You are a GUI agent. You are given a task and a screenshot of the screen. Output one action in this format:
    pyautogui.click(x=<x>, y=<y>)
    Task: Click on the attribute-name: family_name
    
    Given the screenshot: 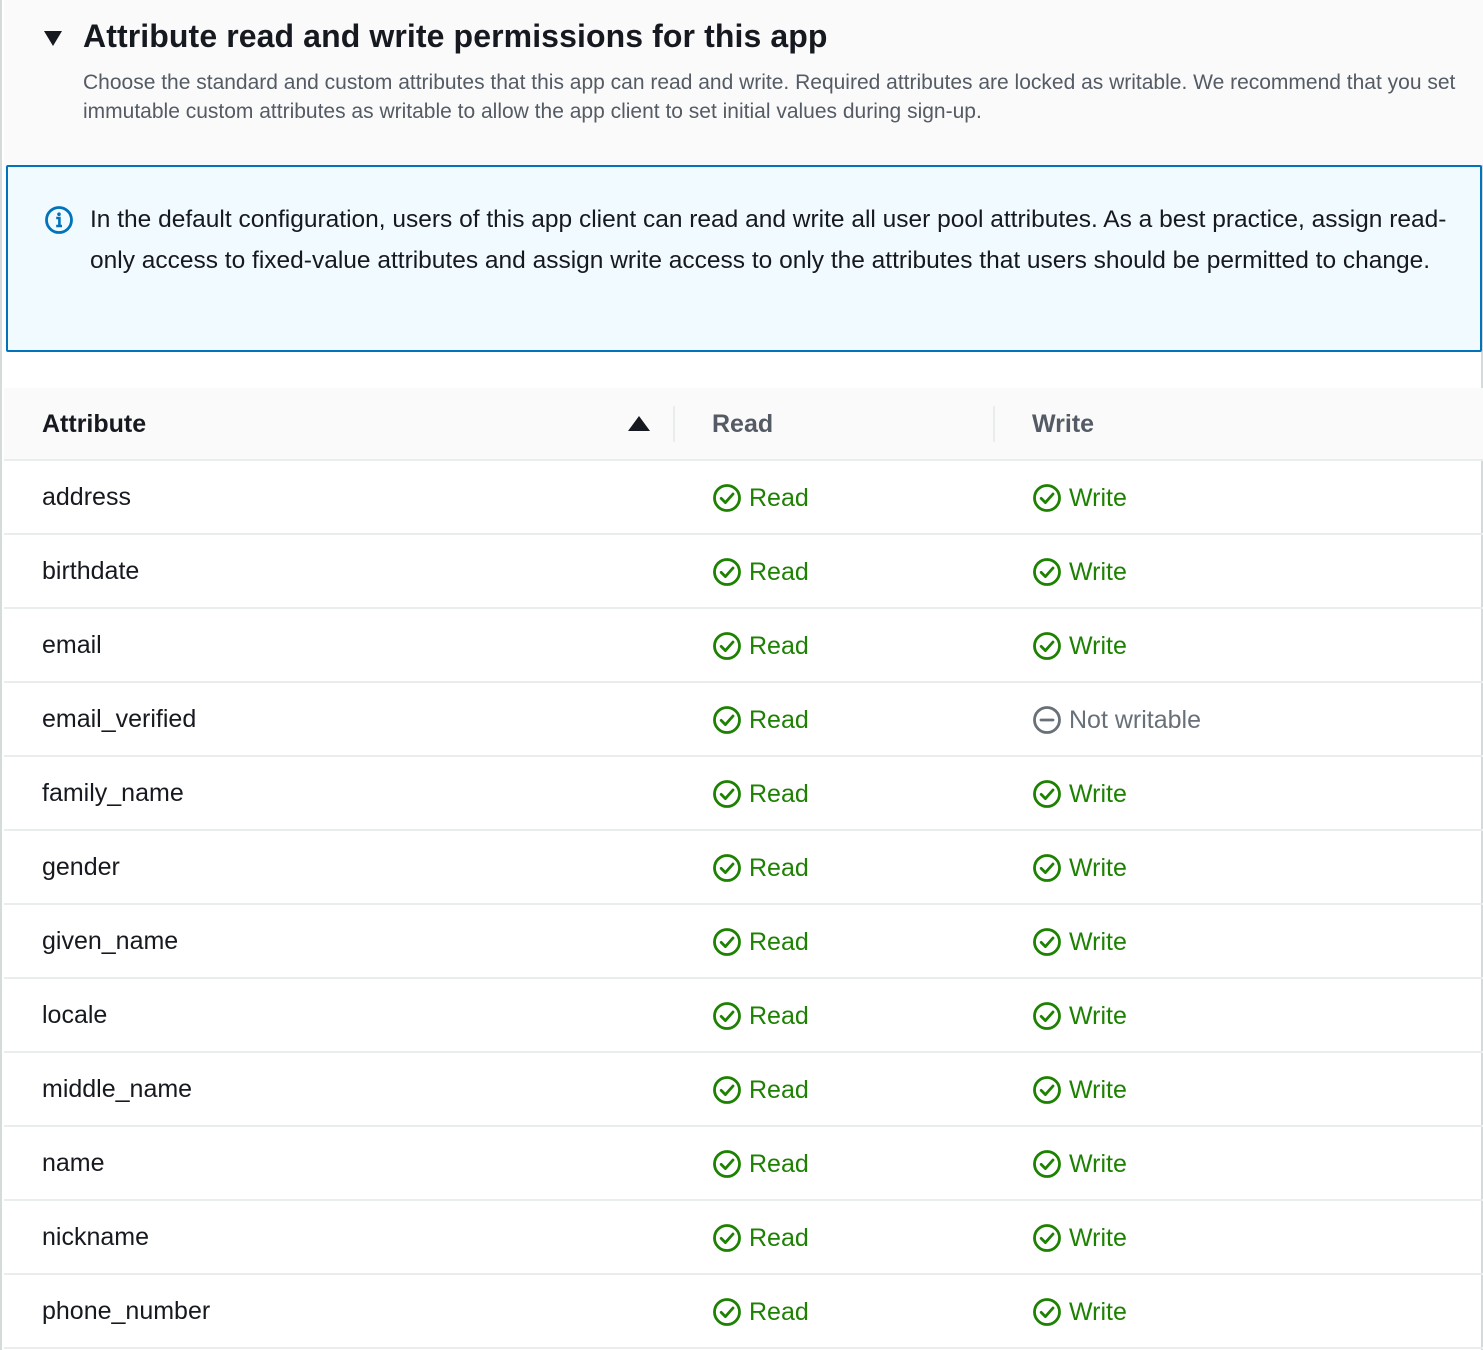 What is the action you would take?
    pyautogui.click(x=113, y=793)
    